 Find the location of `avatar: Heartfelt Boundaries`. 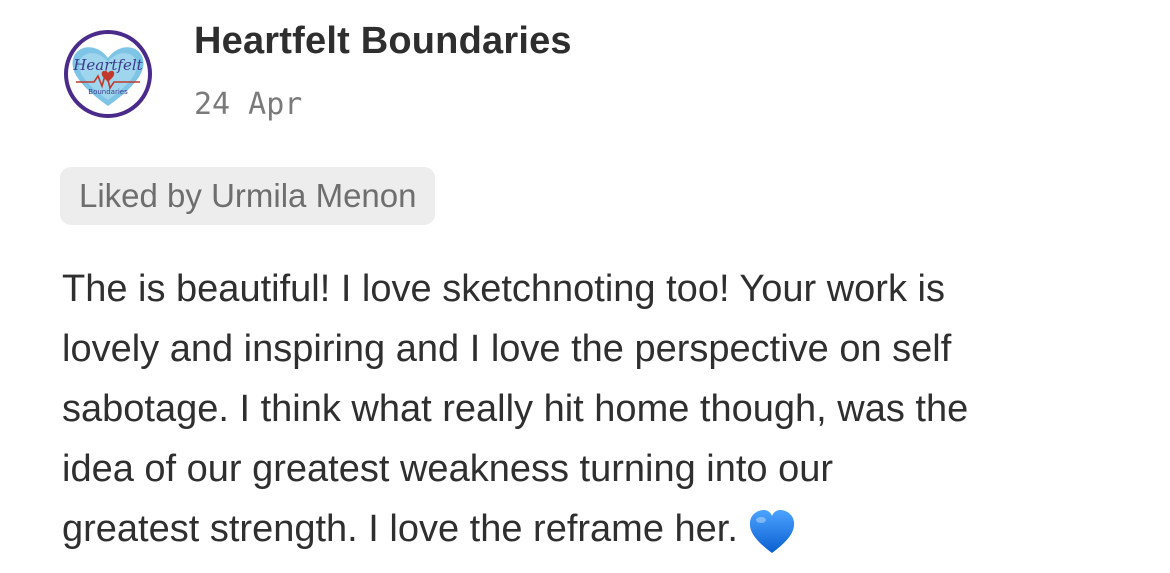

avatar: Heartfelt Boundaries is located at coordinates (108, 74).